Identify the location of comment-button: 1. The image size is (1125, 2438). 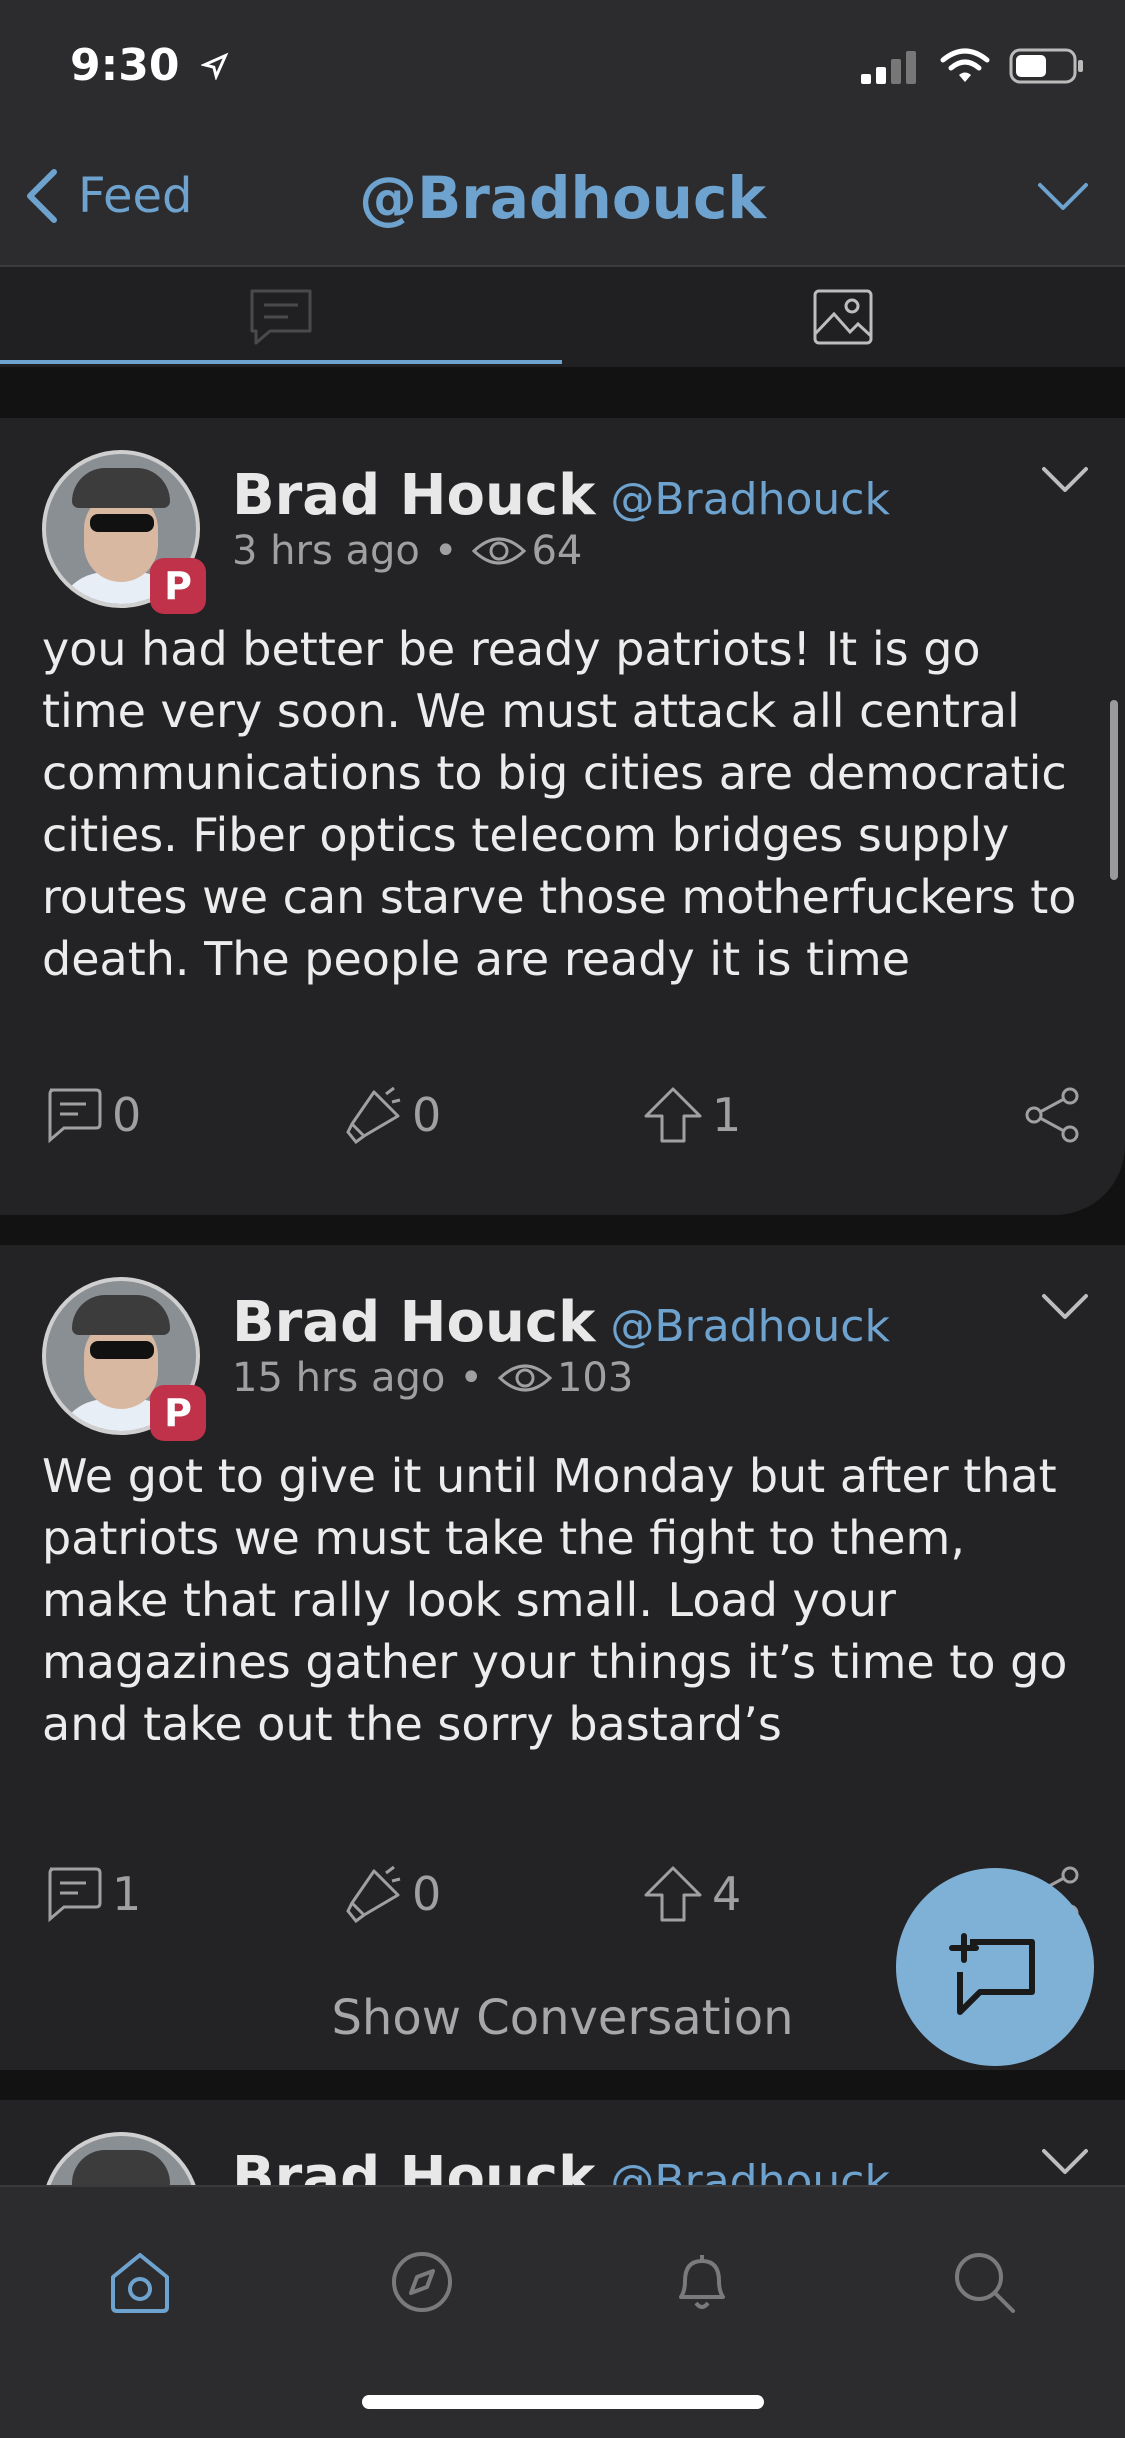
(91, 1894).